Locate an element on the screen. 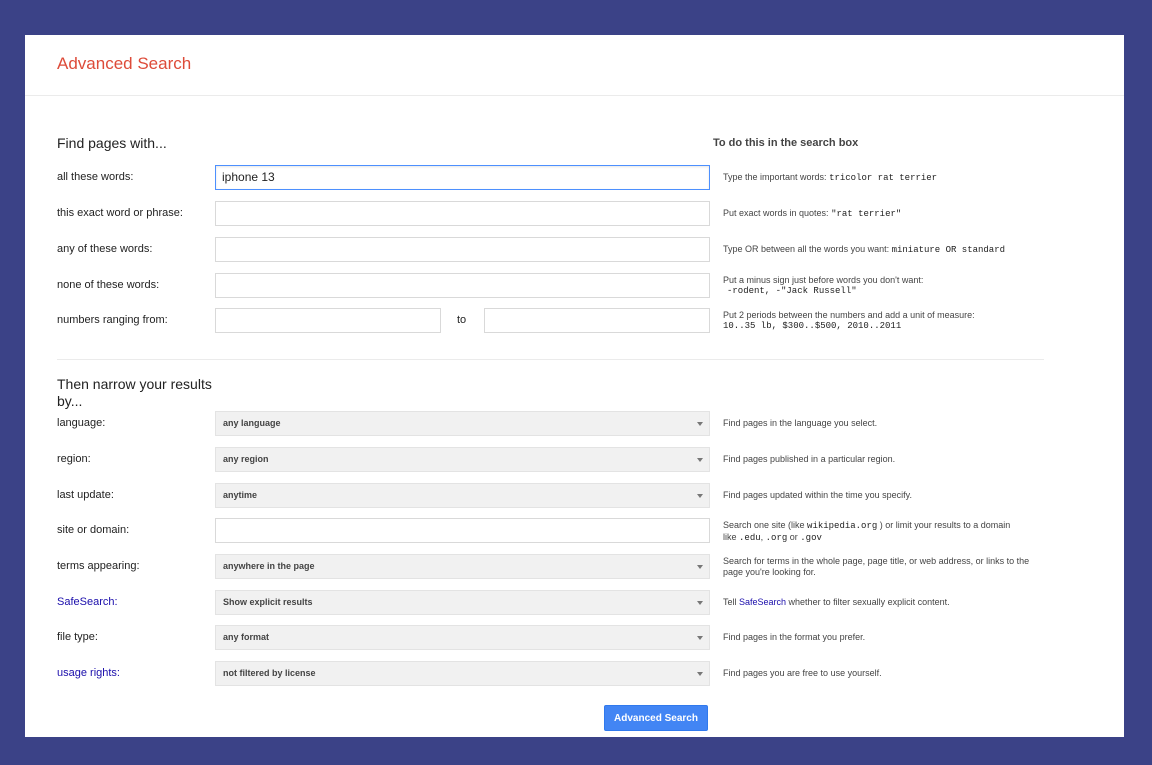  safesearch-select: Show explicit results is located at coordinates (462, 602).